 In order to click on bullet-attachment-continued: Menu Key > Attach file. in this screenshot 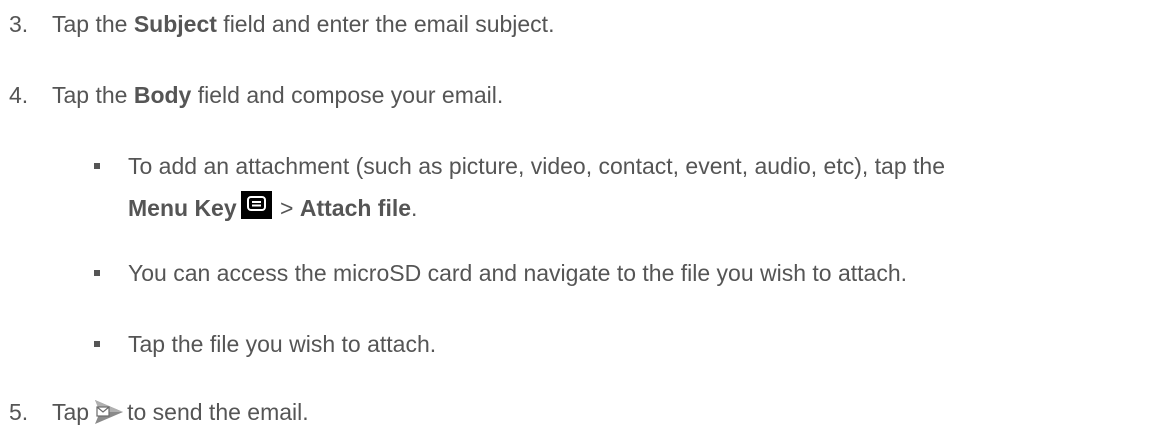, I will do `click(272, 205)`.